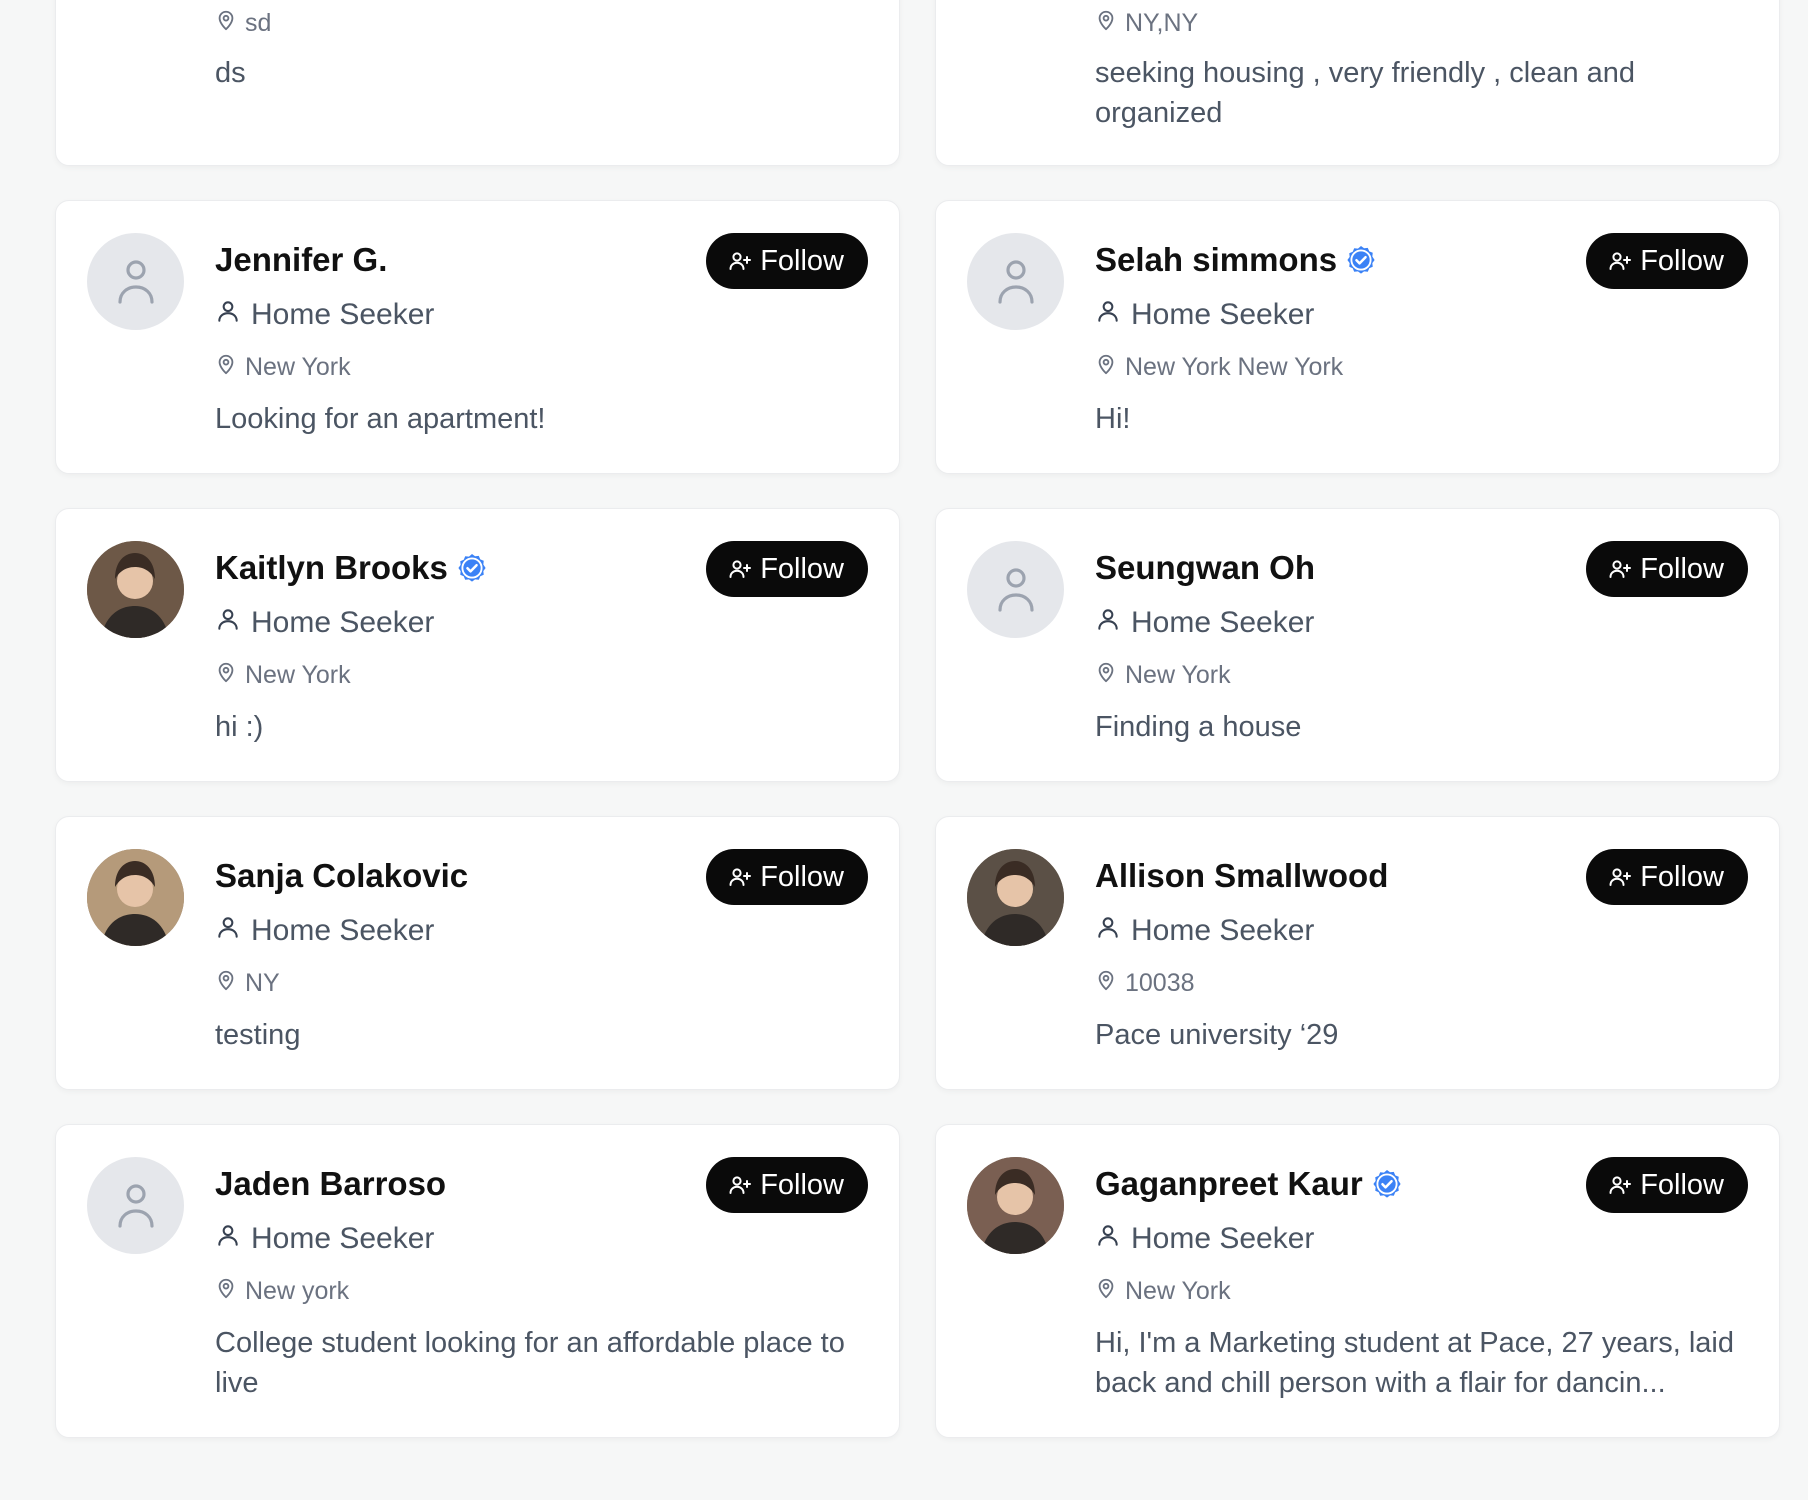  What do you see at coordinates (380, 419) in the screenshot?
I see `bio-text: Looking for an apartment!` at bounding box center [380, 419].